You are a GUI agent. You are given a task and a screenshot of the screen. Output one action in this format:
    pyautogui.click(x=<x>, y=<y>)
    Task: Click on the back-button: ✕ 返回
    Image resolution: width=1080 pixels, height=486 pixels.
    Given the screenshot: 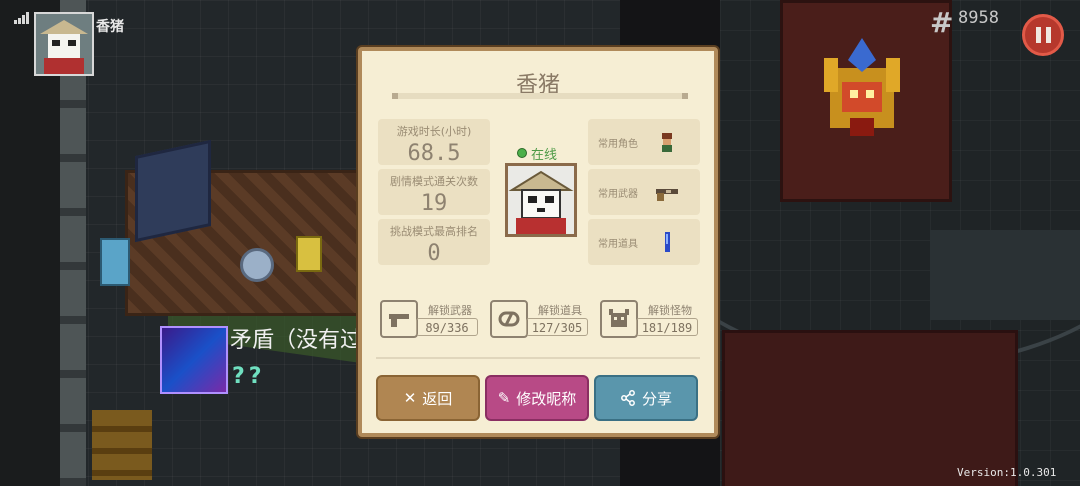 What is the action you would take?
    pyautogui.click(x=428, y=398)
    